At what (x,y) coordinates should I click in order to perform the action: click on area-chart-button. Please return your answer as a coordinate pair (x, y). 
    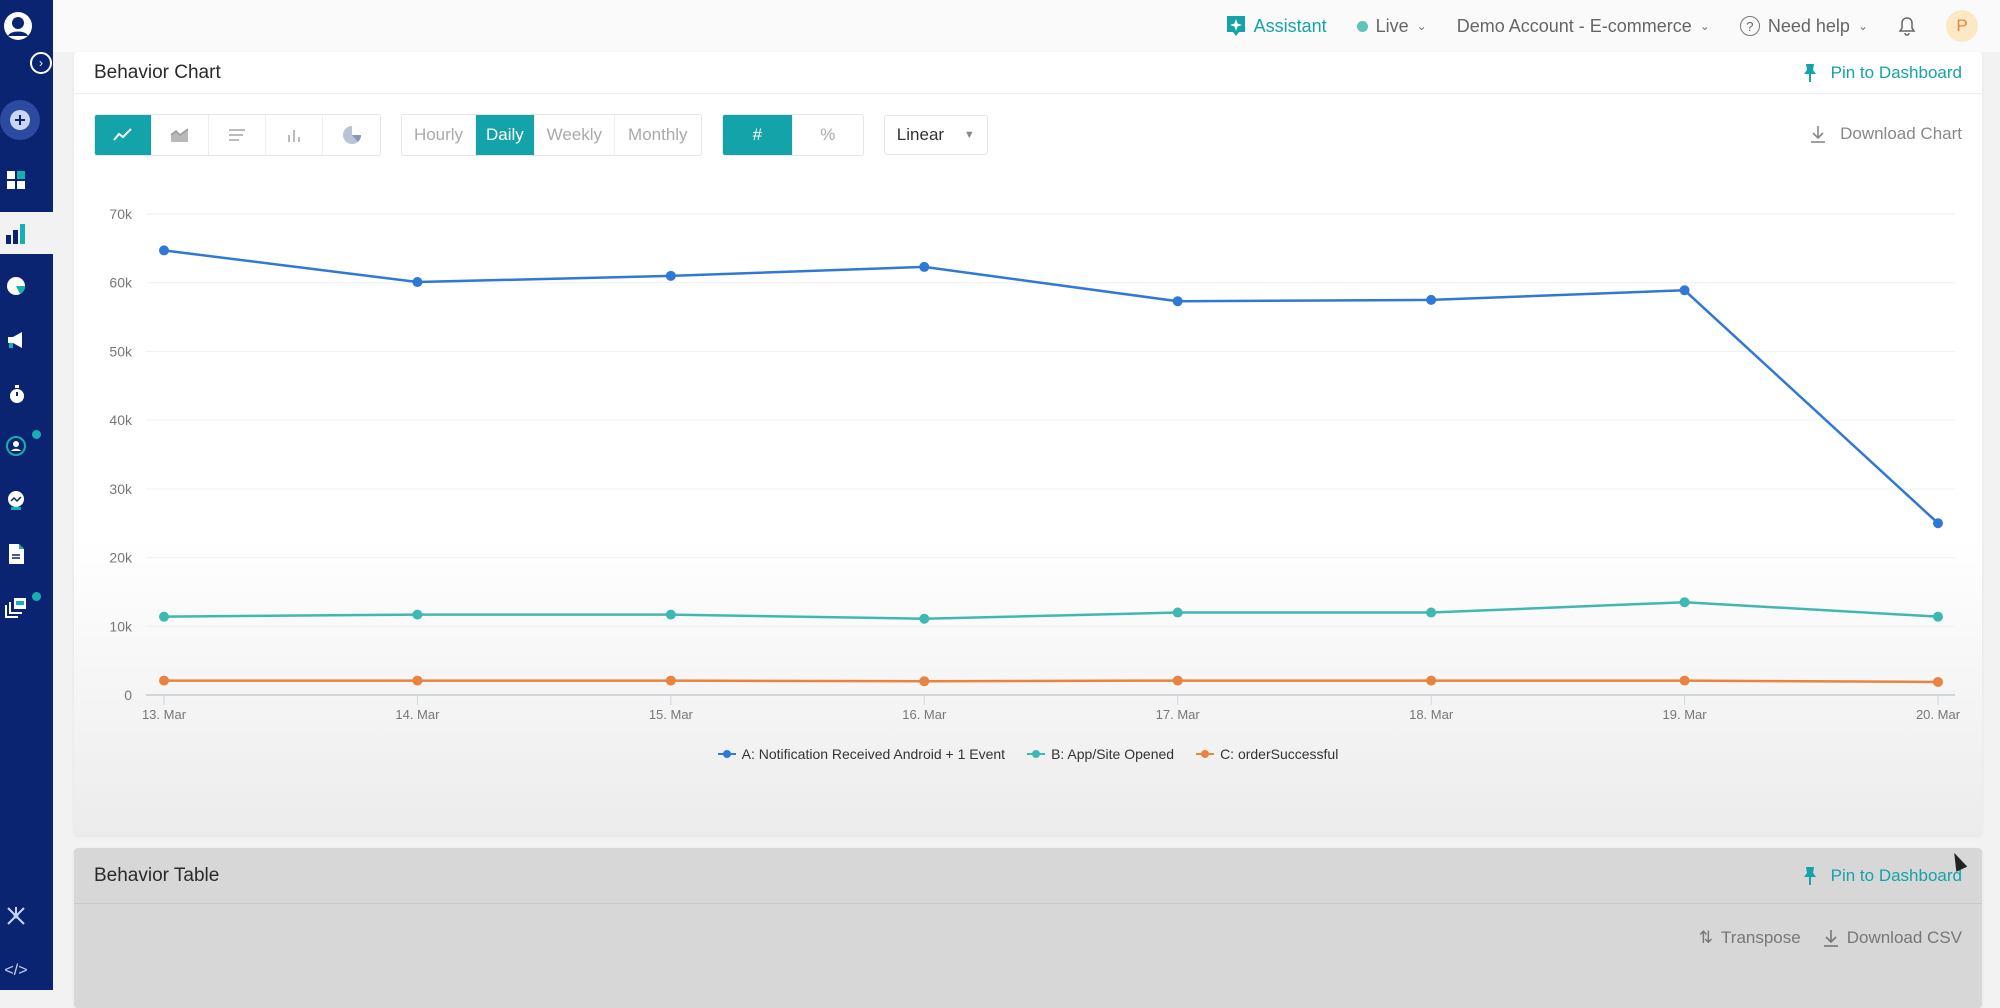
    Looking at the image, I should click on (180, 135).